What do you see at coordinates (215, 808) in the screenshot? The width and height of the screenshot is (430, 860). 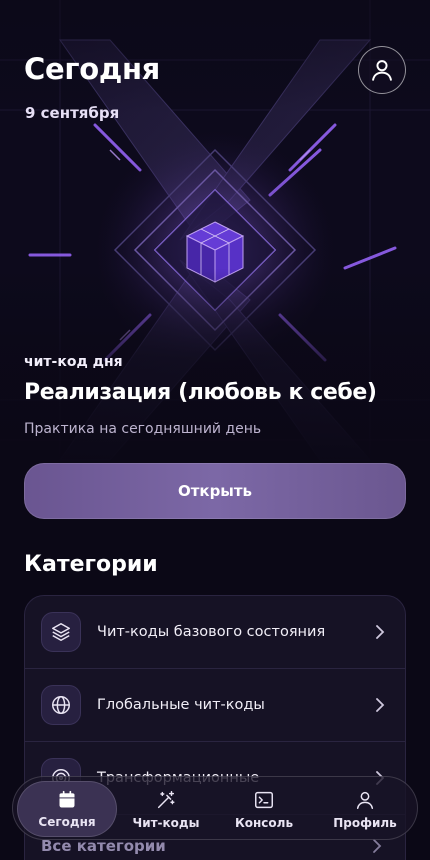 I see `bottom-navigation: Сегодня Чит-коды Консоль Профиль` at bounding box center [215, 808].